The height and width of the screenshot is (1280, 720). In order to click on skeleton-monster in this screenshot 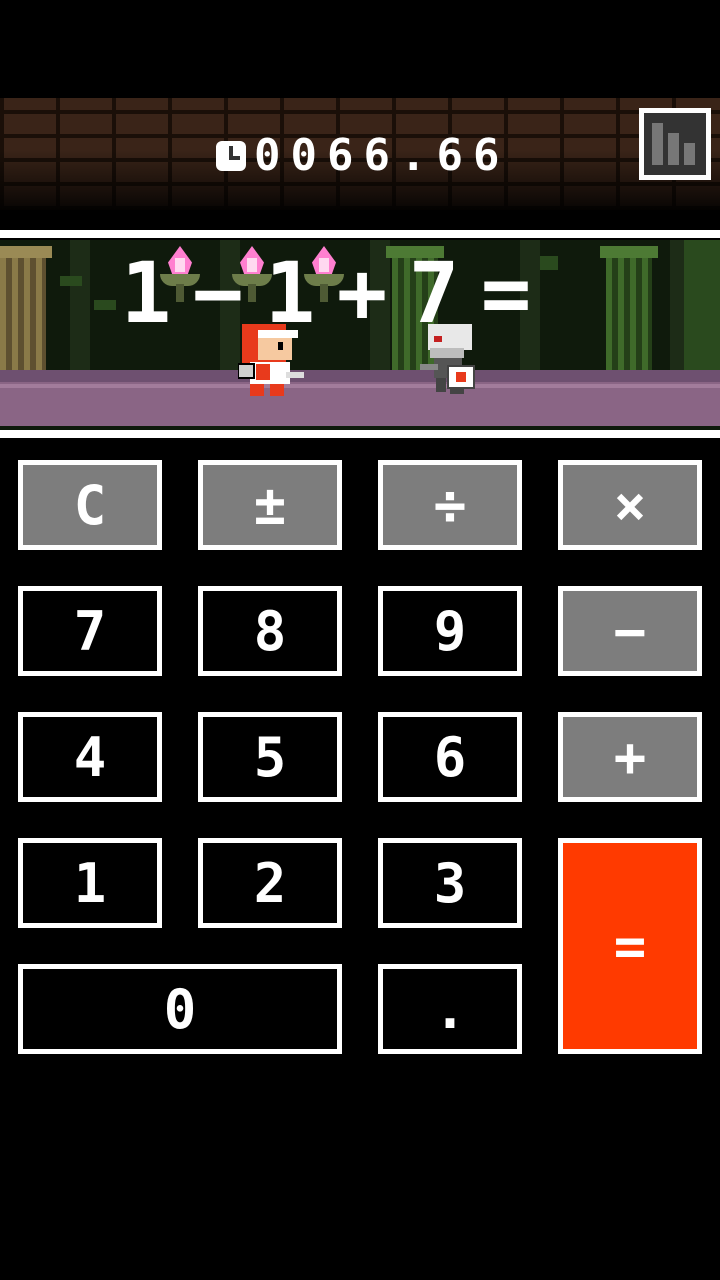, I will do `click(447, 359)`.